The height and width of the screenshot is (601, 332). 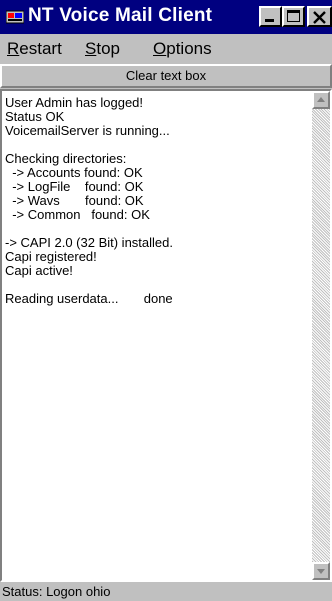 What do you see at coordinates (35, 116) in the screenshot?
I see `log-line: Status OK` at bounding box center [35, 116].